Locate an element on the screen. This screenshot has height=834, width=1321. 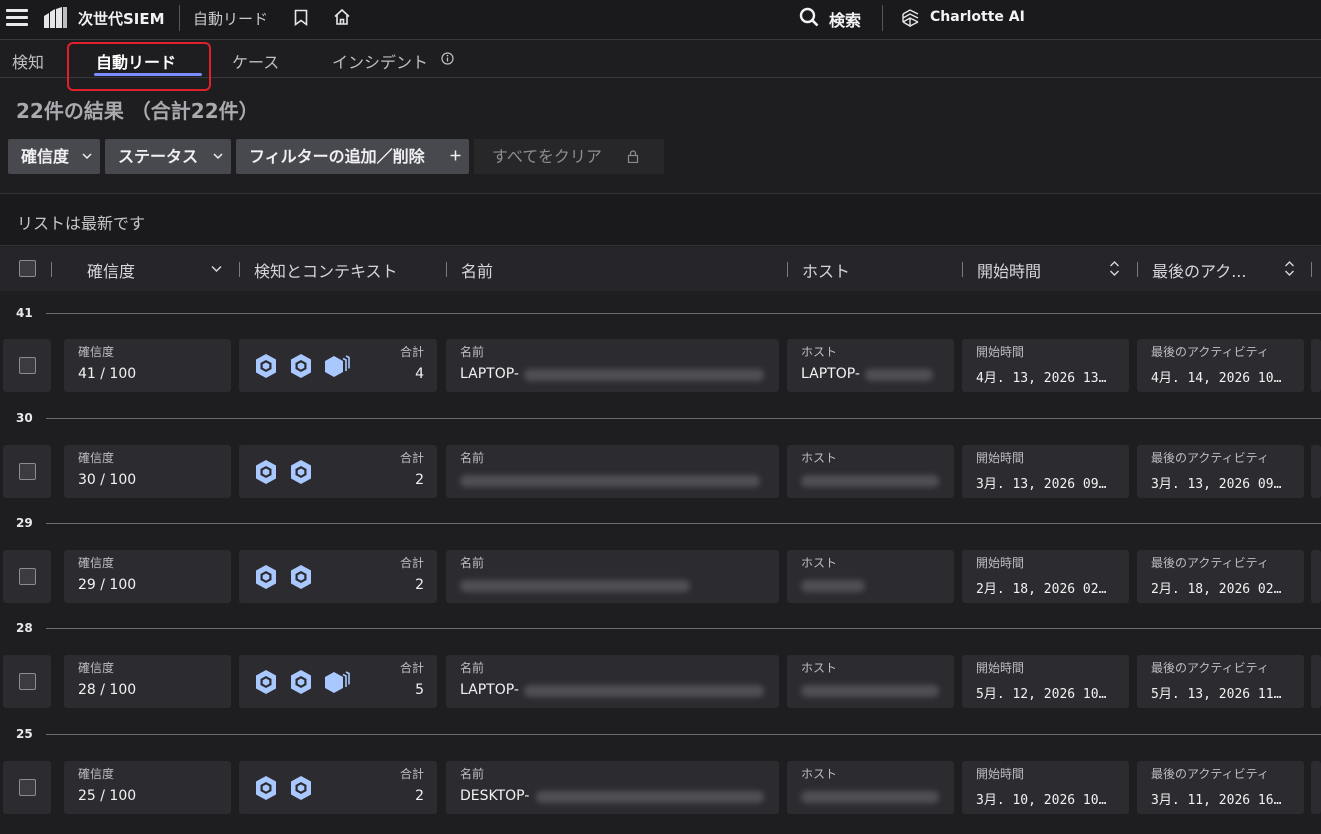
column-header-name: 名前 is located at coordinates (477, 270).